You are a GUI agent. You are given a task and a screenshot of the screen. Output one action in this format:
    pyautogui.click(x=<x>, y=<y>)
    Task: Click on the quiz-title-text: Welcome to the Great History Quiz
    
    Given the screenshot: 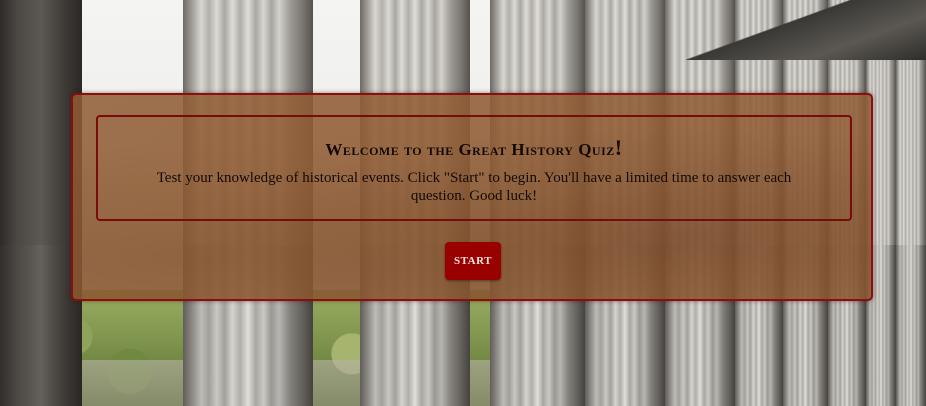 What is the action you would take?
    pyautogui.click(x=470, y=149)
    